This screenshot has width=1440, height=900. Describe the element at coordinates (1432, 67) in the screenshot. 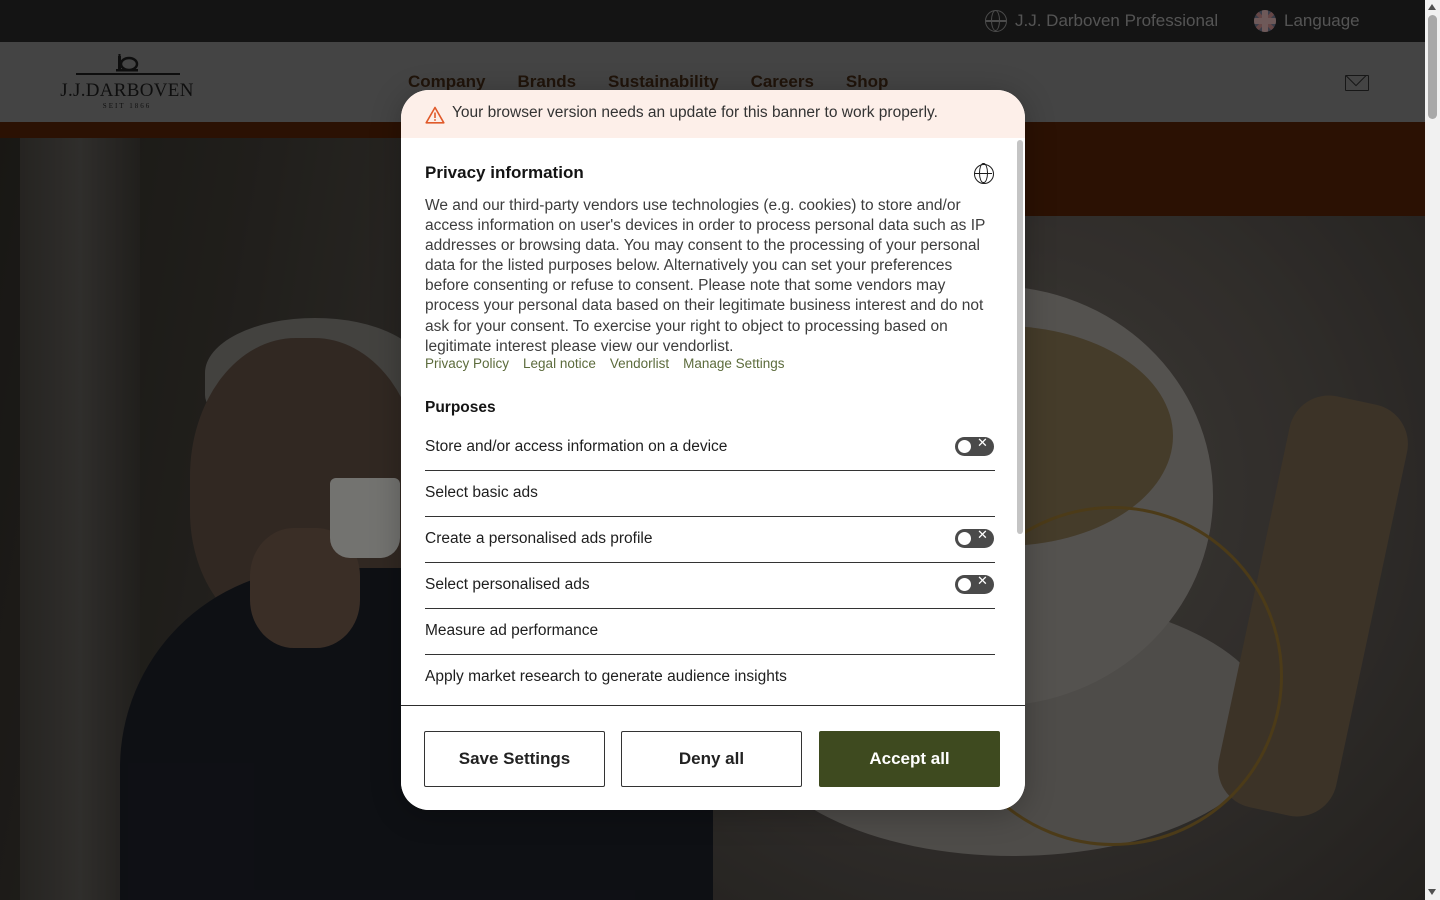

I see `scrollbar-thumb` at that location.